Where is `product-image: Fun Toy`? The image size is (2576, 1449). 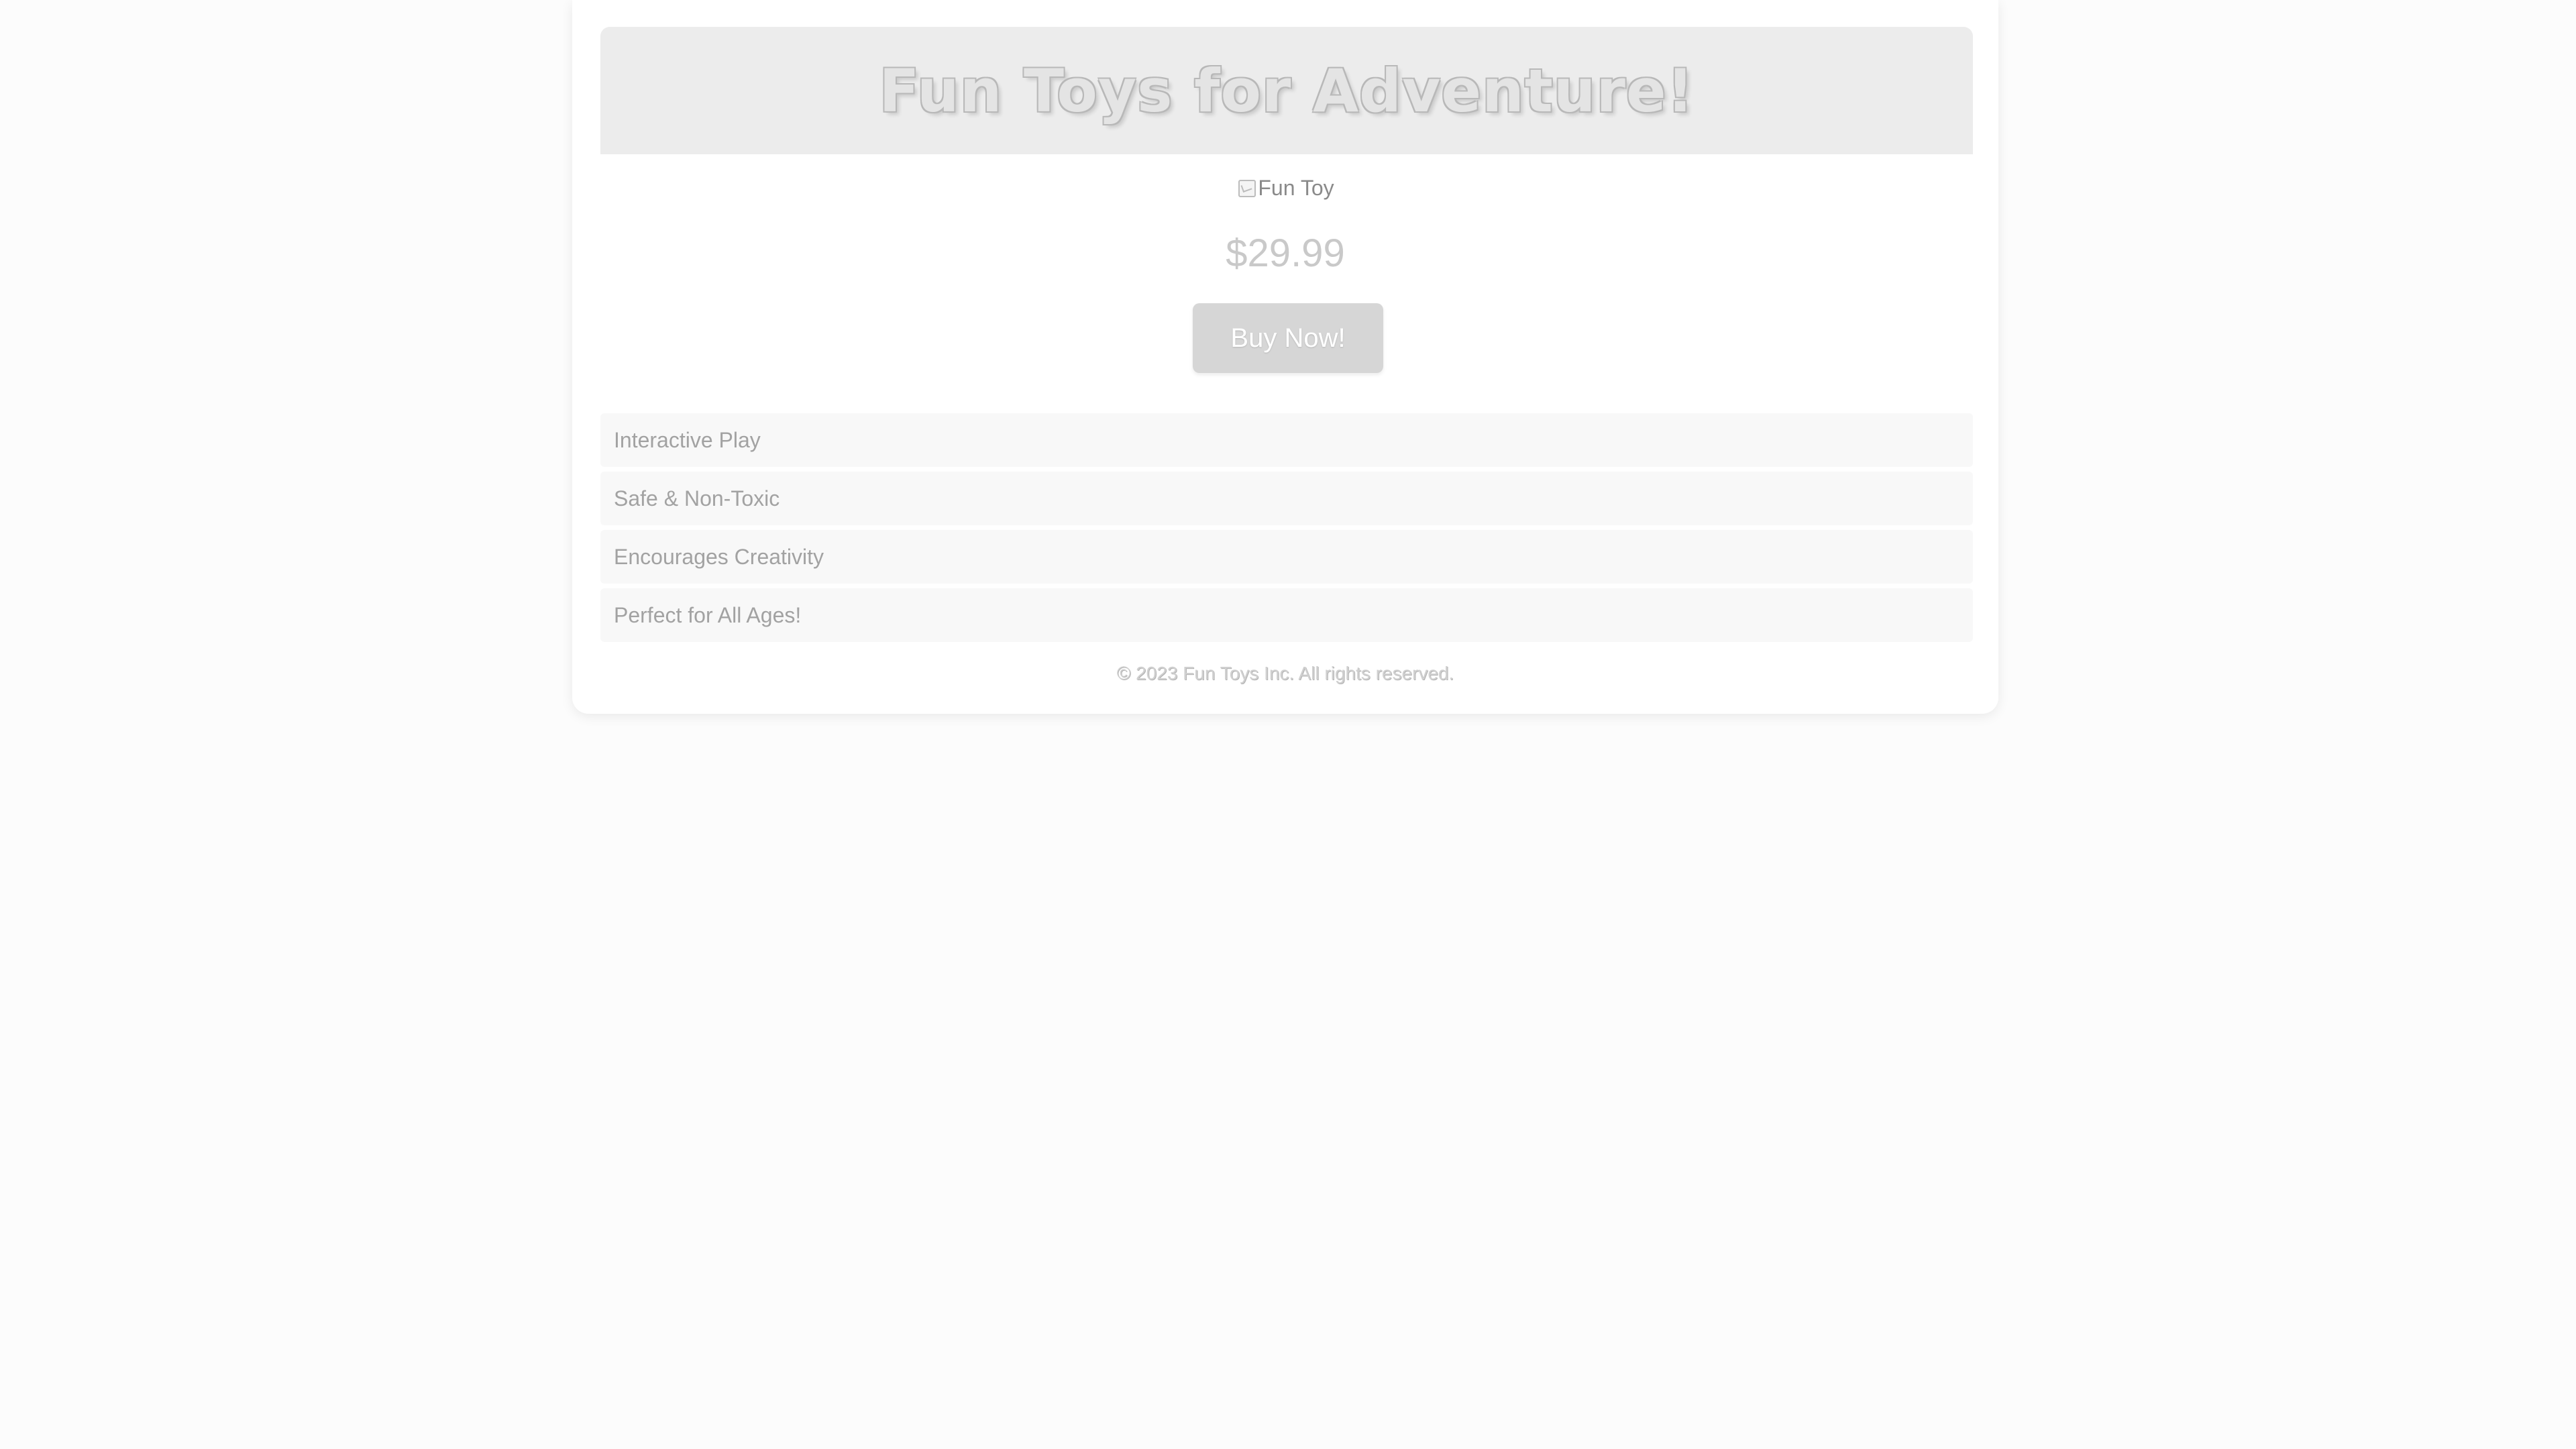 product-image: Fun Toy is located at coordinates (1285, 188).